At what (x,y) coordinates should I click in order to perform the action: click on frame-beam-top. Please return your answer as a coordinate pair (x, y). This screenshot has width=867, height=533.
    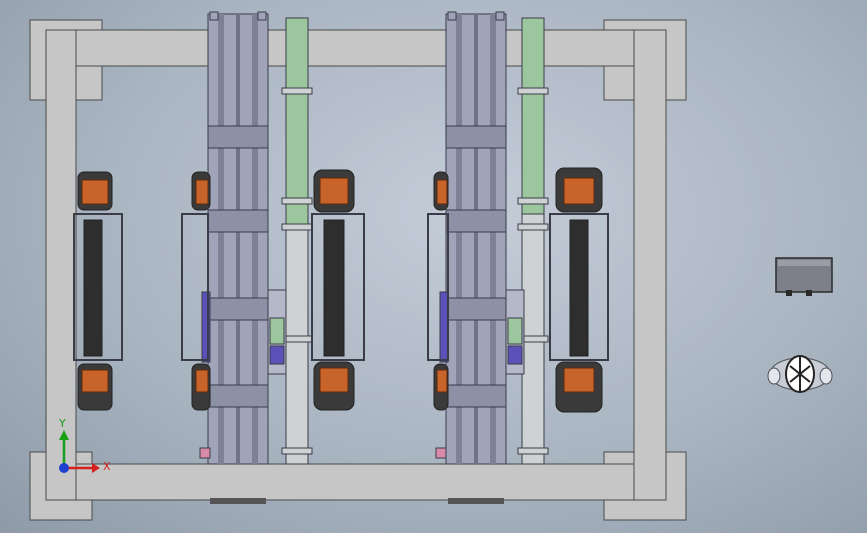
    Looking at the image, I should click on (356, 48).